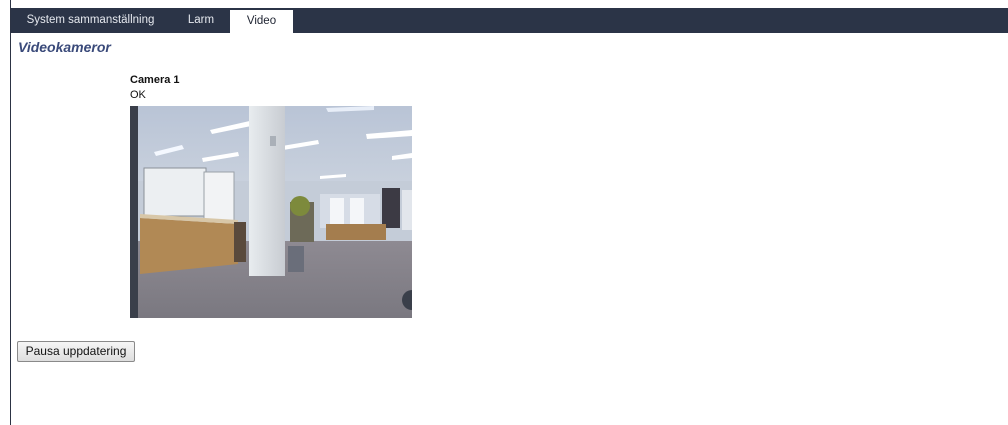 The width and height of the screenshot is (1008, 425). What do you see at coordinates (201, 20) in the screenshot?
I see `tab-alarm: Larm` at bounding box center [201, 20].